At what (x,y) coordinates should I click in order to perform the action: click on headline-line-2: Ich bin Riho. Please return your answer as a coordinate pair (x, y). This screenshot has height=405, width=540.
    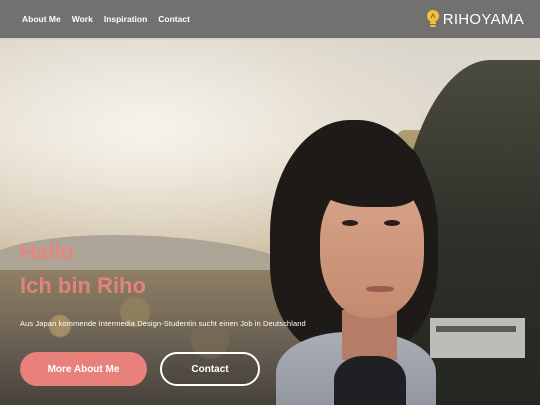
    Looking at the image, I should click on (83, 285).